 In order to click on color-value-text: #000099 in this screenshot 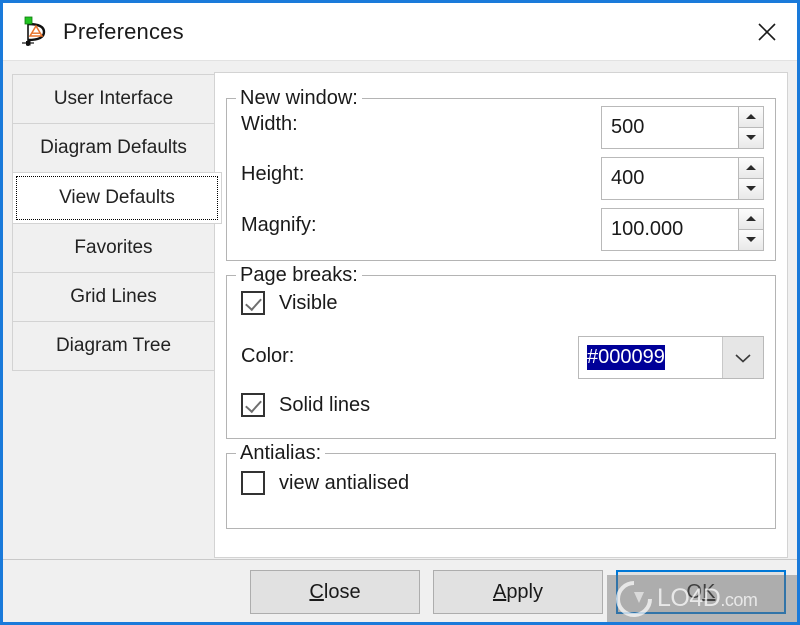, I will do `click(626, 357)`.